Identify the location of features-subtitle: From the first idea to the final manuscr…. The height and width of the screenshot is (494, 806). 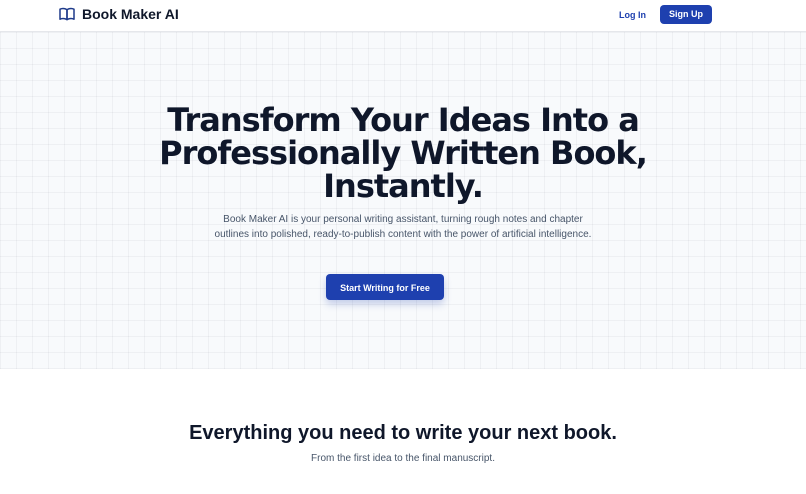
(403, 458).